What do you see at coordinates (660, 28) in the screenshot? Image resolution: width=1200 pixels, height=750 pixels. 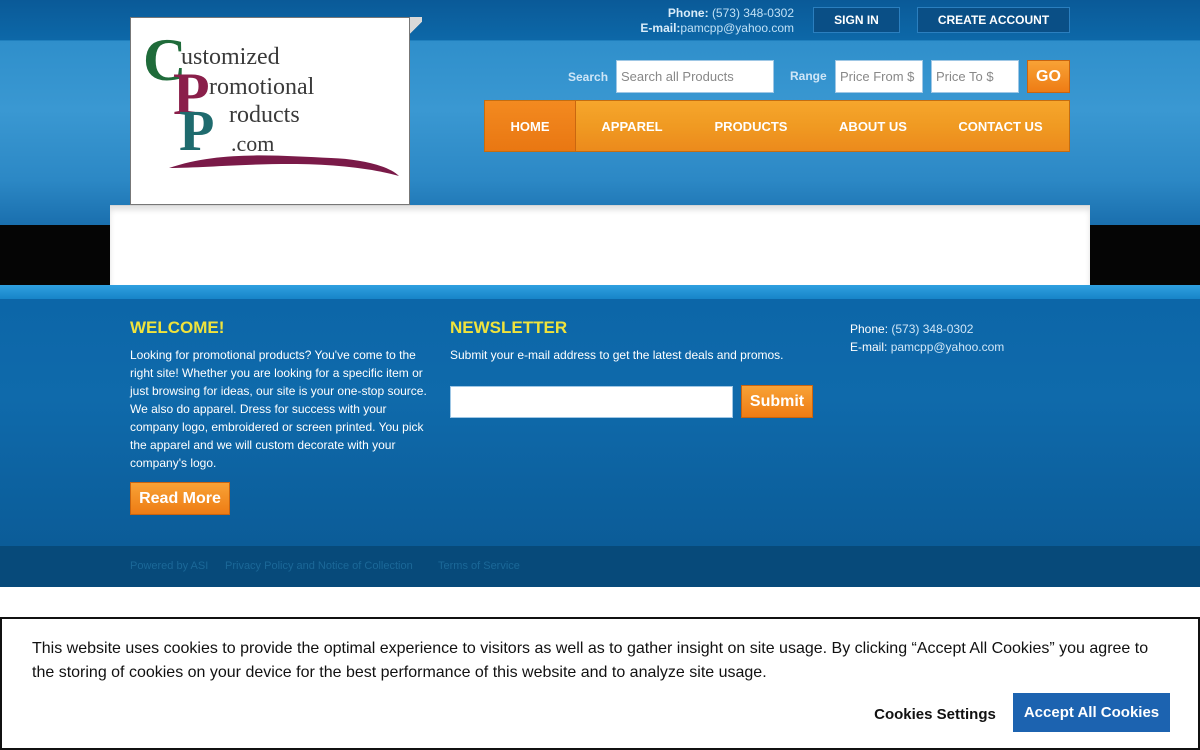 I see `email-label: E-mail:` at bounding box center [660, 28].